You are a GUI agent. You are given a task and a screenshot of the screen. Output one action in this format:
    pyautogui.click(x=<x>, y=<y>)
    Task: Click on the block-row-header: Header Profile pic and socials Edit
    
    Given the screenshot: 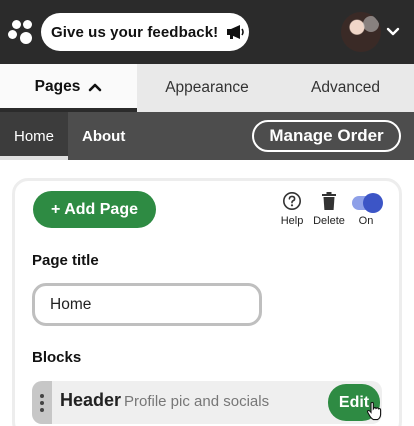 What is the action you would take?
    pyautogui.click(x=207, y=402)
    